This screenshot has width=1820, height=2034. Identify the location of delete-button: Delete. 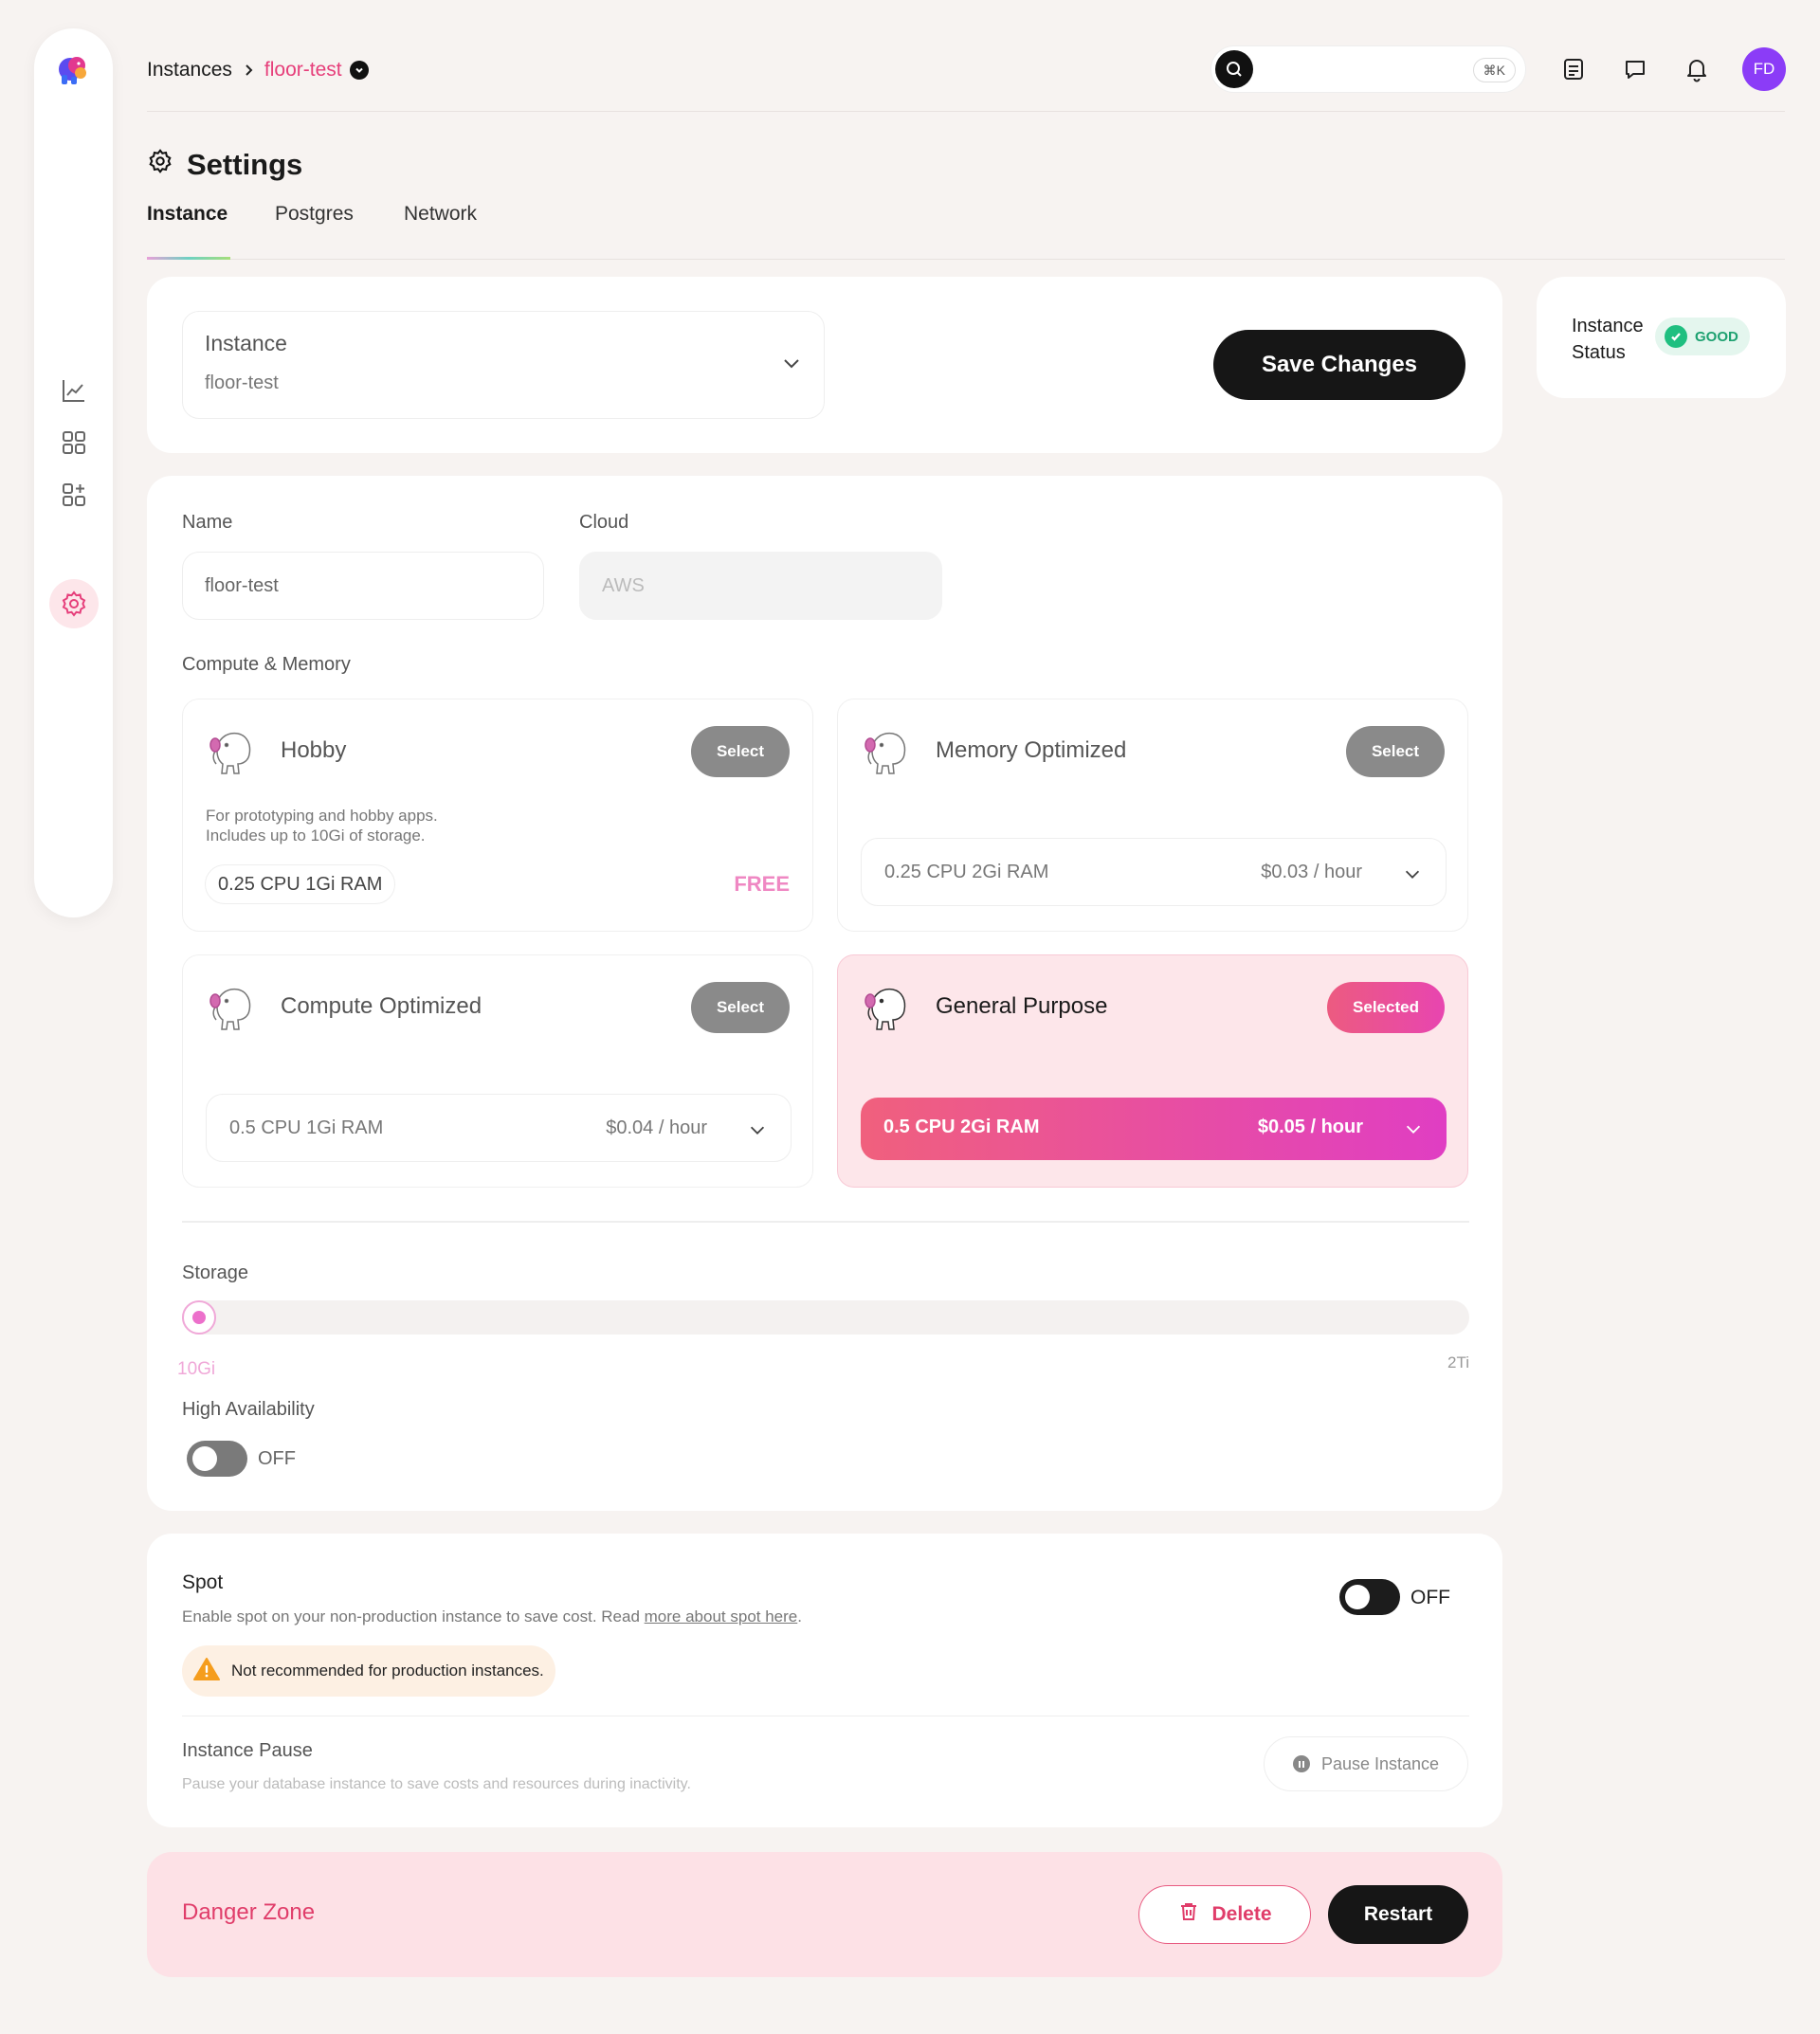
(1224, 1915).